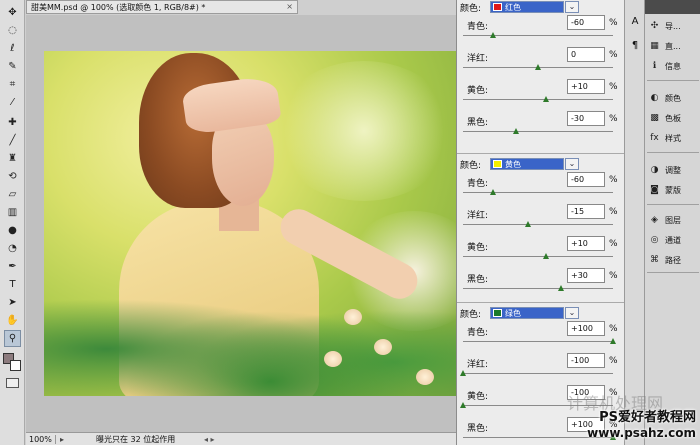  What do you see at coordinates (15, 365) in the screenshot?
I see `background-color-swatch` at bounding box center [15, 365].